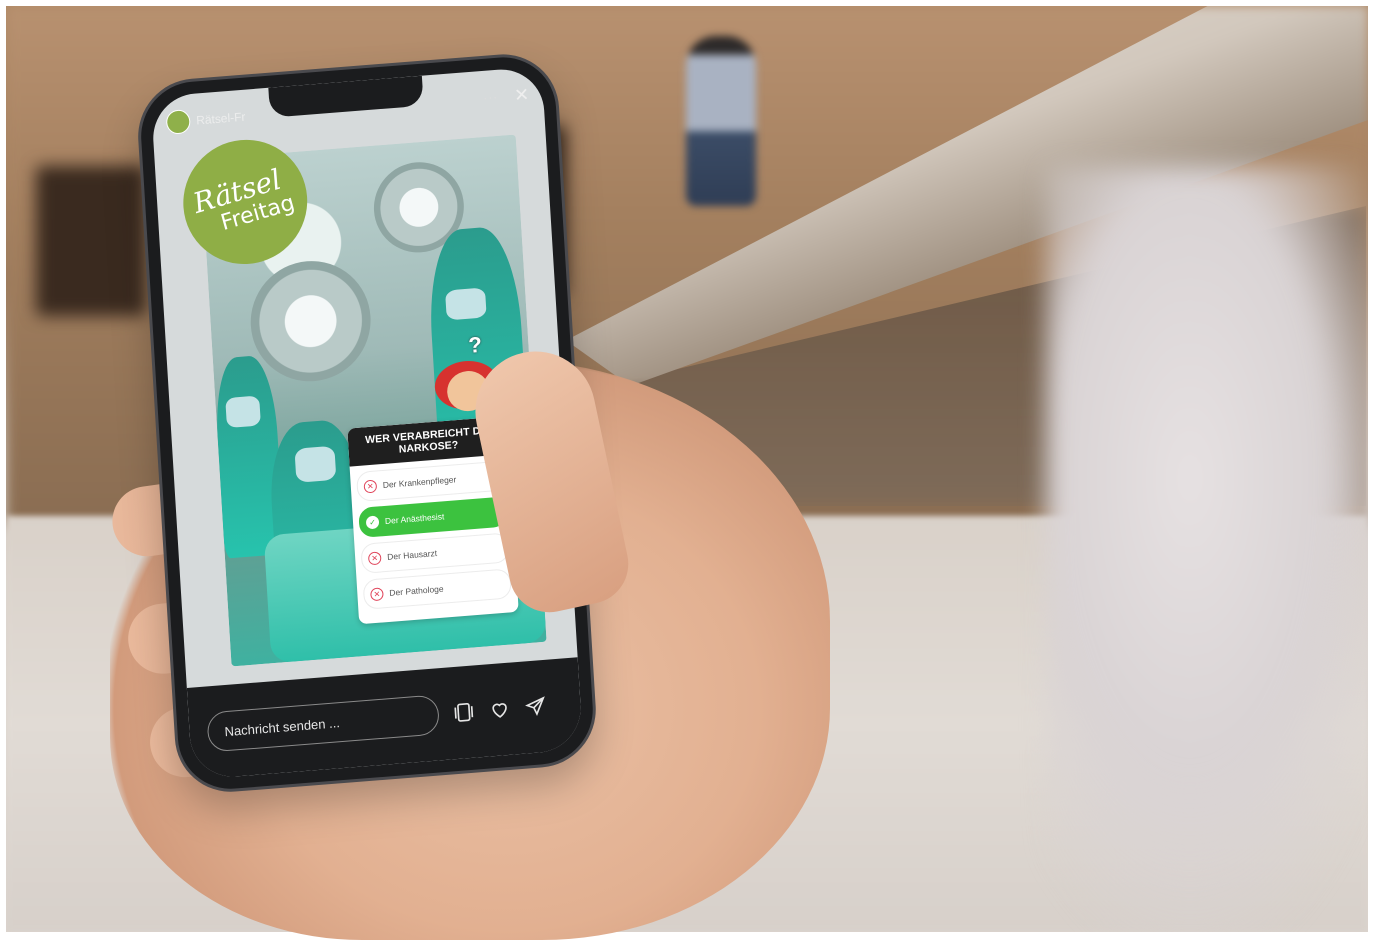  Describe the element at coordinates (91, 241) in the screenshot. I see `doorway-left` at that location.